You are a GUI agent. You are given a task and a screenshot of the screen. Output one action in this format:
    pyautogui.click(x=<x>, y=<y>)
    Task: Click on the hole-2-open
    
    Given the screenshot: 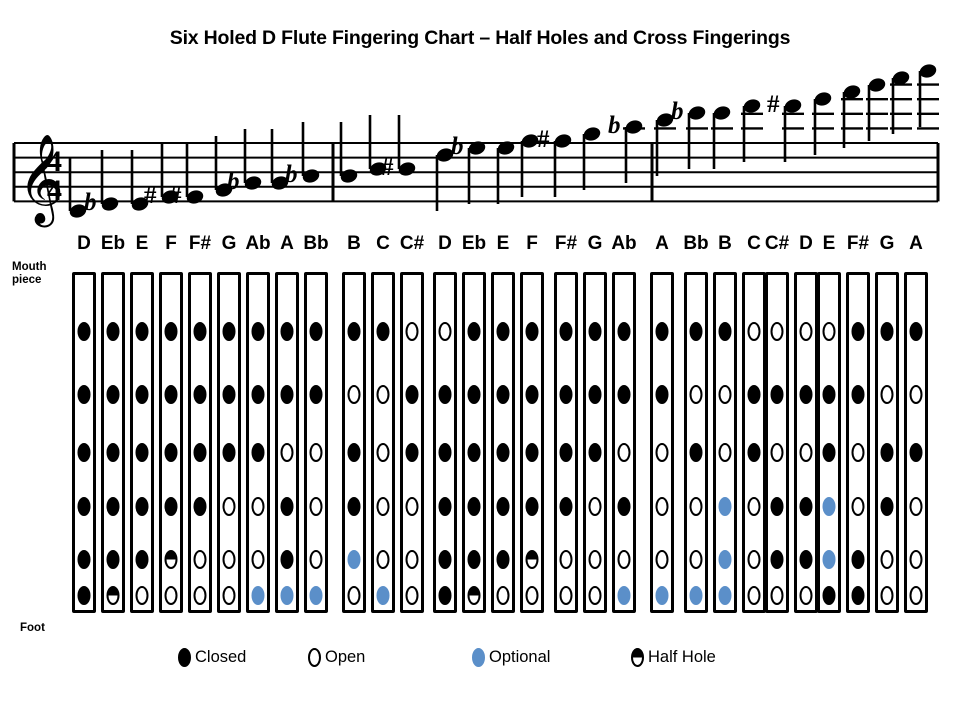 What is the action you would take?
    pyautogui.click(x=887, y=394)
    